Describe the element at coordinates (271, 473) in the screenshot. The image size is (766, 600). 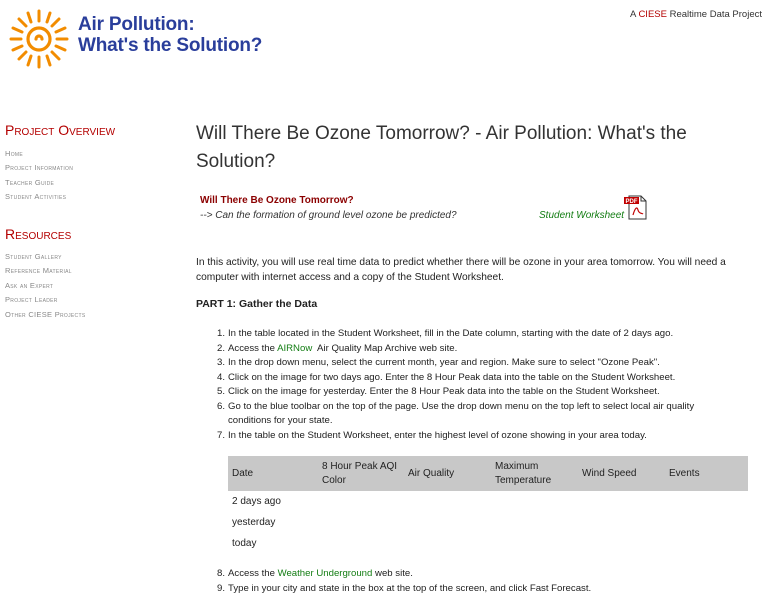
I see `column-header: Date` at that location.